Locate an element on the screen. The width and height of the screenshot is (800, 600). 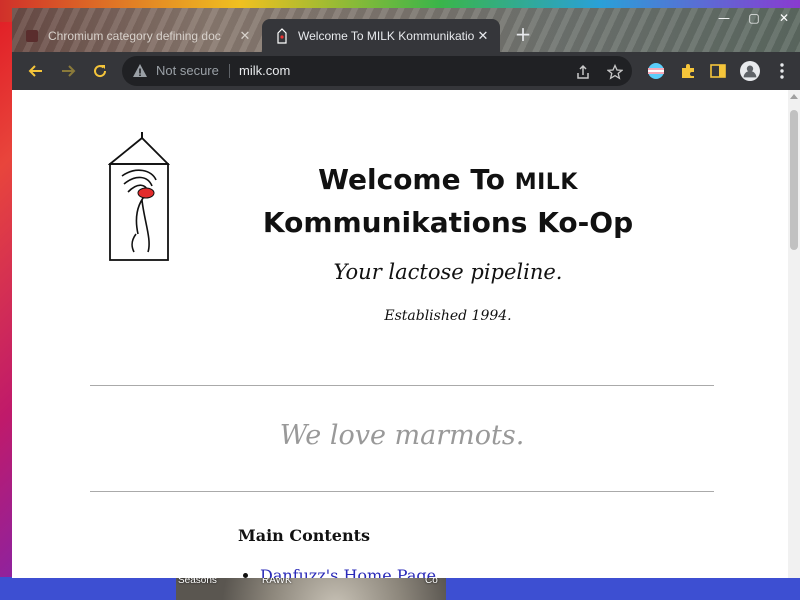
menu-kebab-icon is located at coordinates (782, 71).